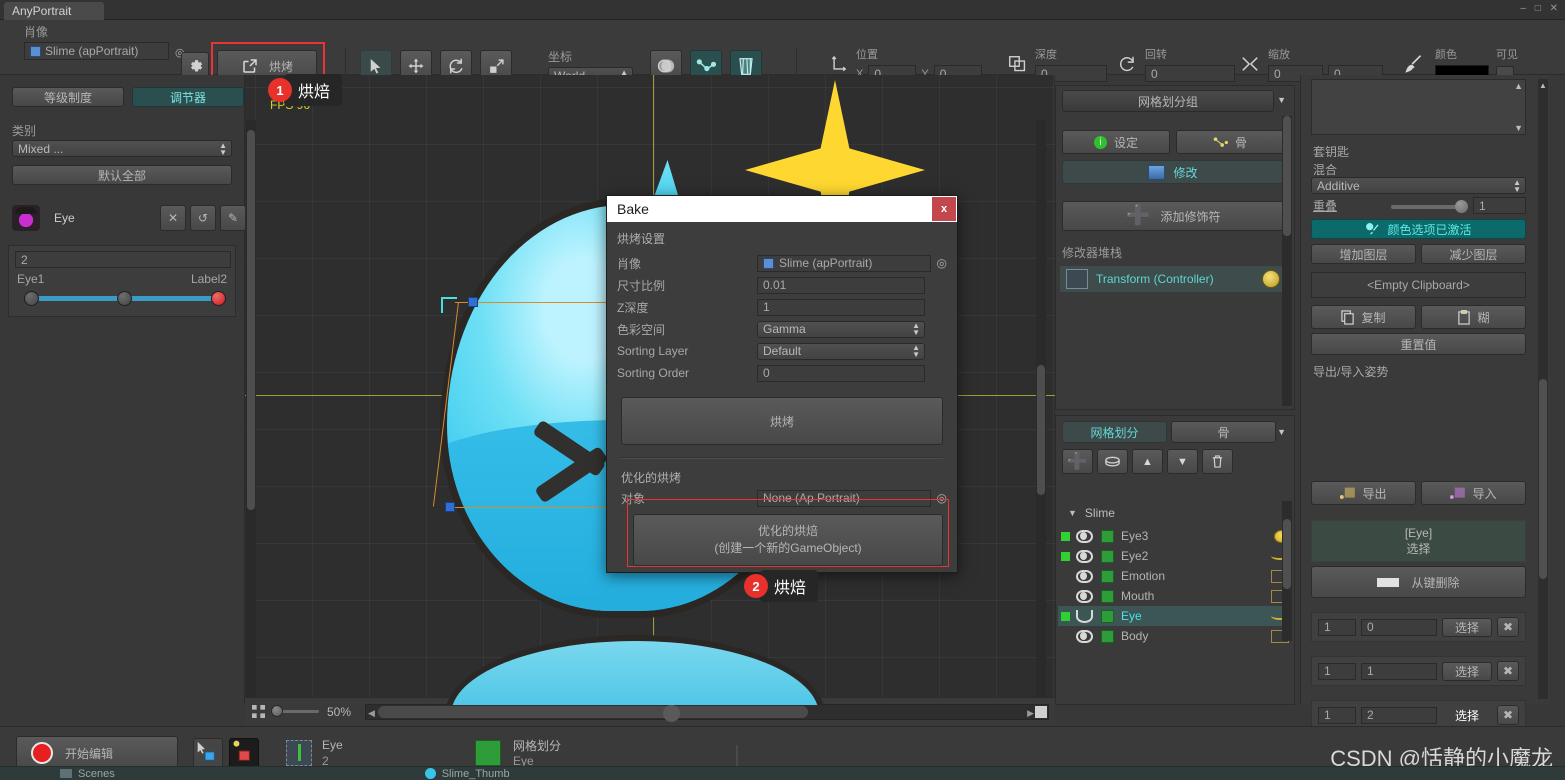  What do you see at coordinates (1173, 216) in the screenshot?
I see `add-modifier-button: ➕ 添加修饰符` at bounding box center [1173, 216].